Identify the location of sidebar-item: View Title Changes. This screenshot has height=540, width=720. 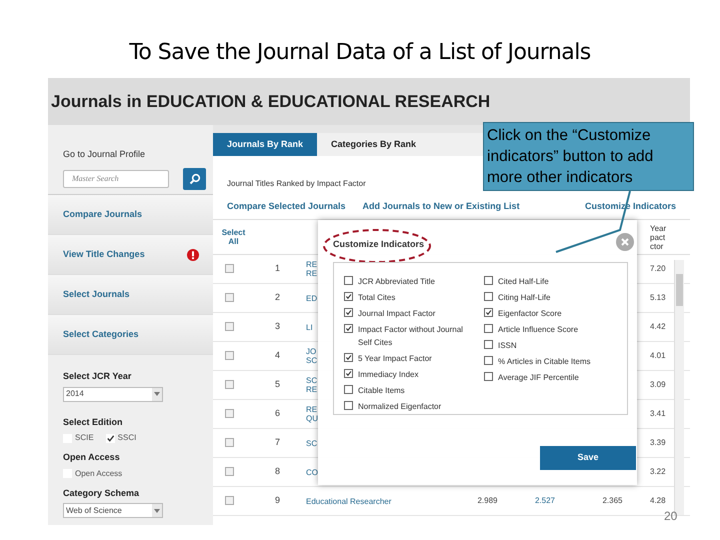
(130, 255).